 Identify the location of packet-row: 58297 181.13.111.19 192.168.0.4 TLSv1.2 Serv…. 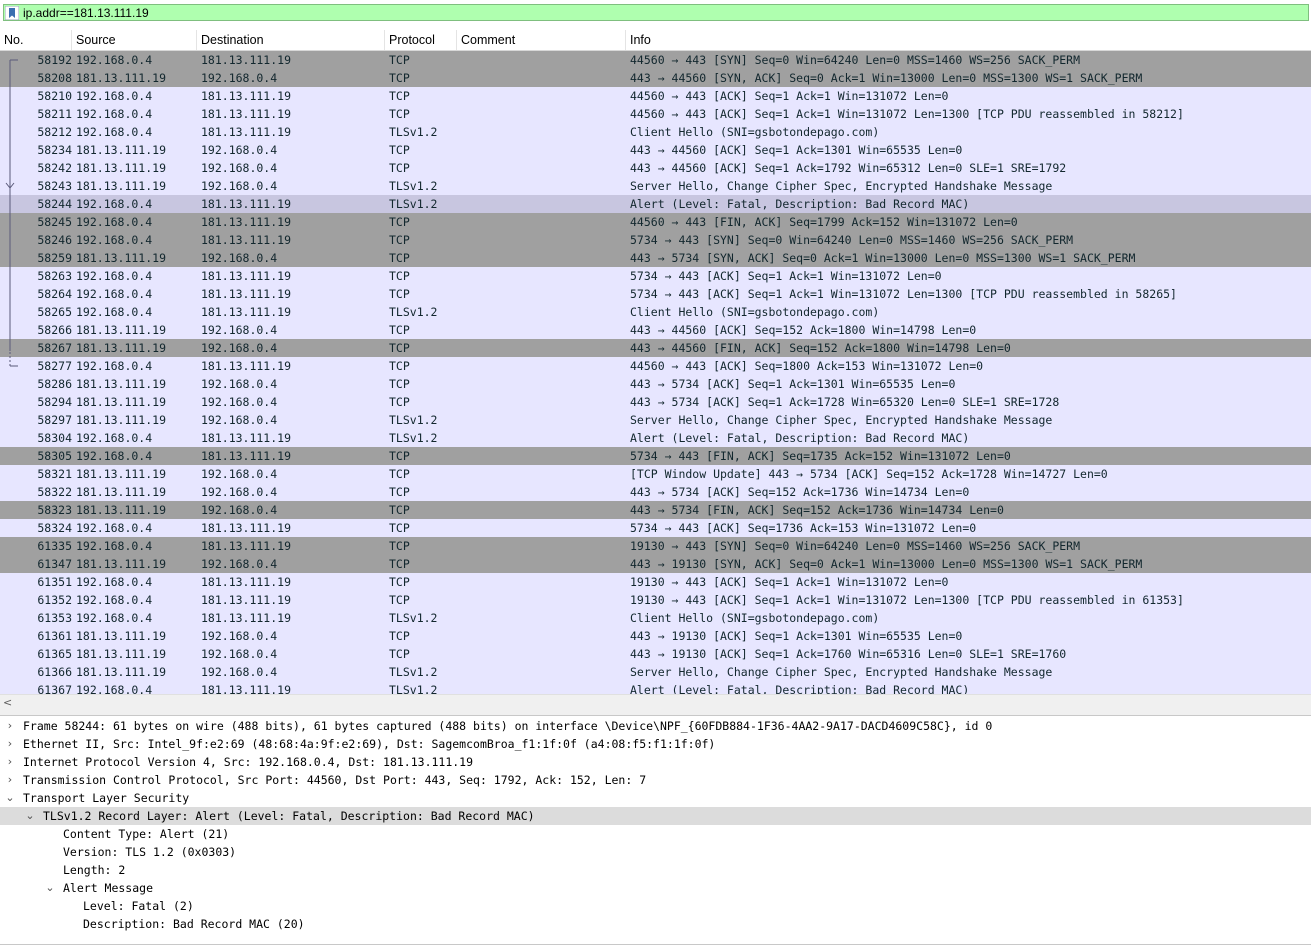
(655, 420).